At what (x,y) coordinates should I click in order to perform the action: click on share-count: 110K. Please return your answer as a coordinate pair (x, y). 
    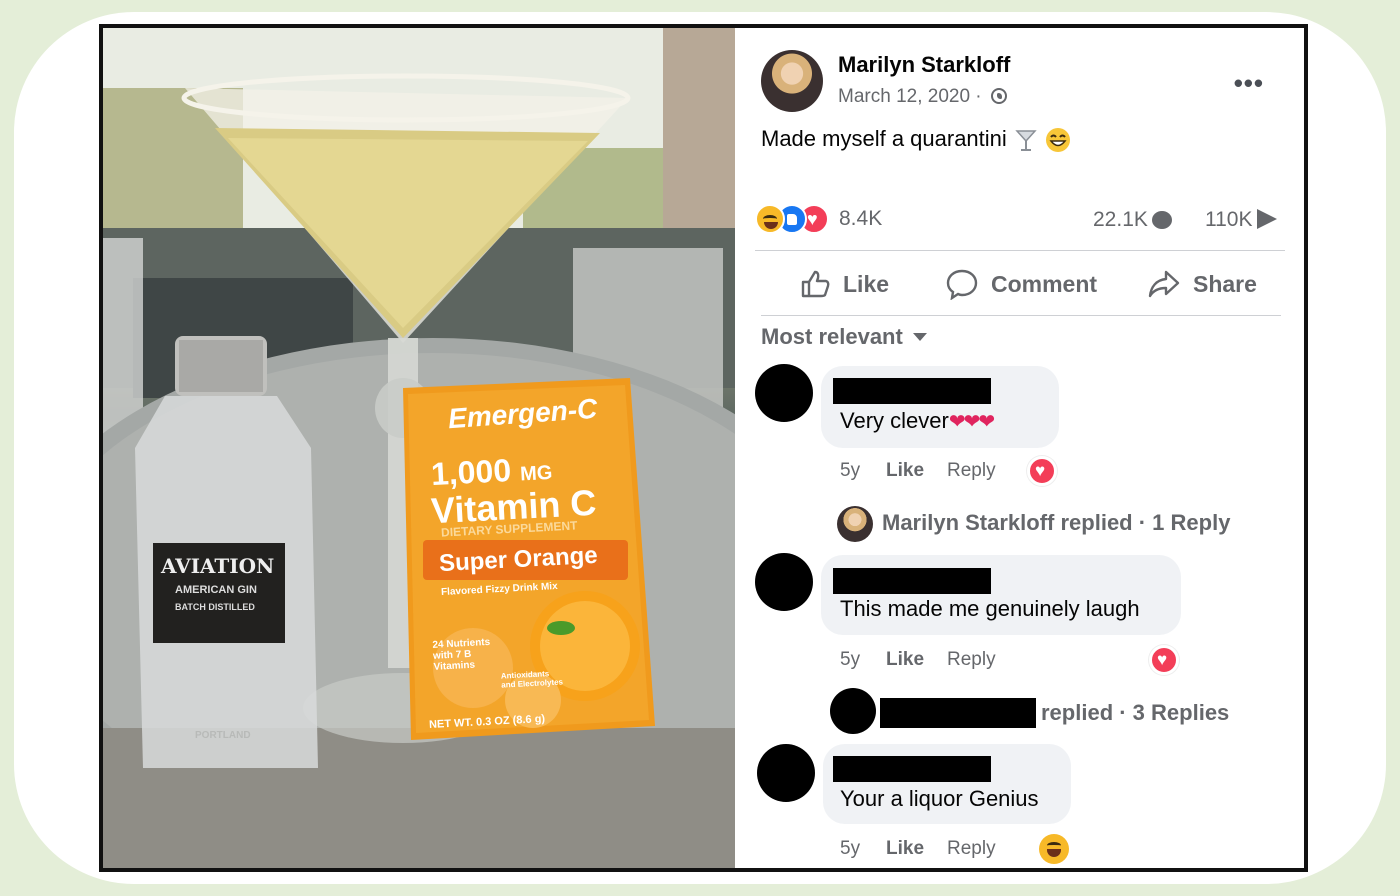
    Looking at the image, I should click on (1241, 220).